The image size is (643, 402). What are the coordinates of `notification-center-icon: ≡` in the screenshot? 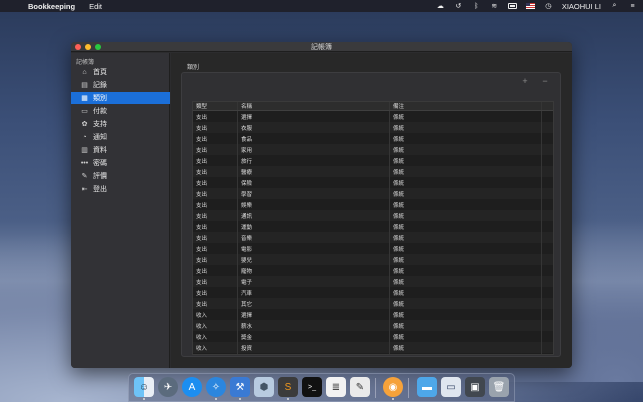 It's located at (632, 6).